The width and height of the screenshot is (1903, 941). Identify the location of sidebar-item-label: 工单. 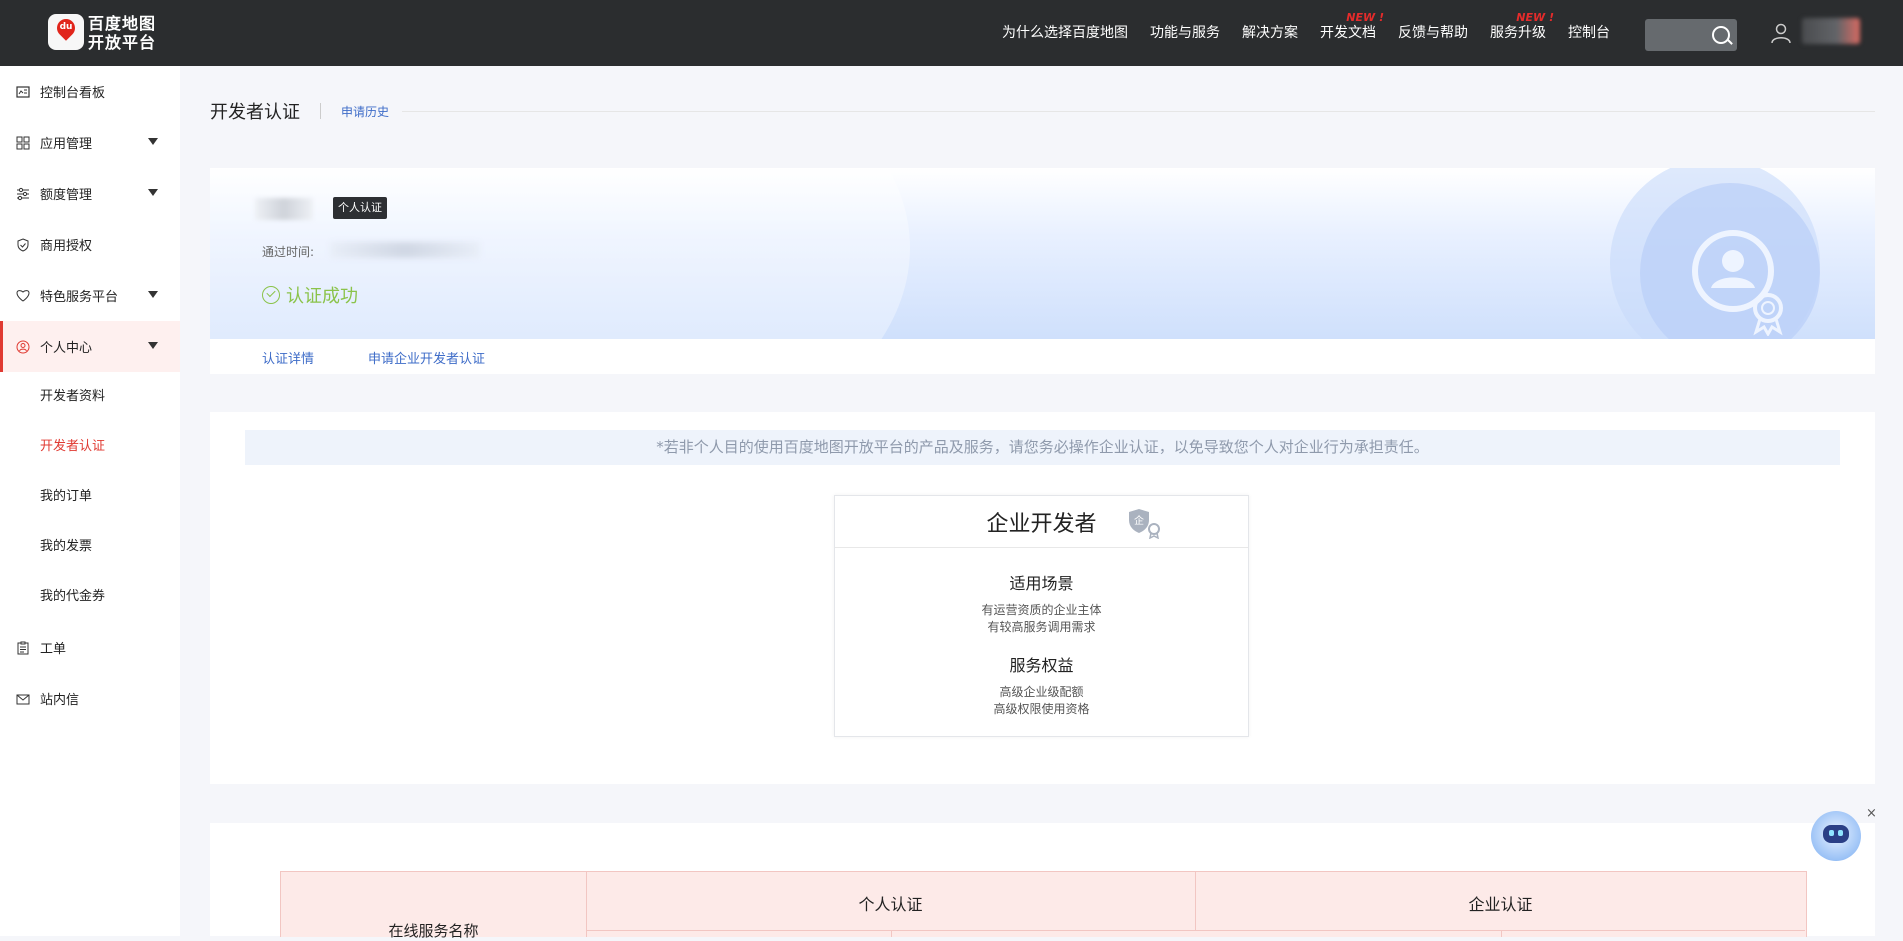
(53, 649).